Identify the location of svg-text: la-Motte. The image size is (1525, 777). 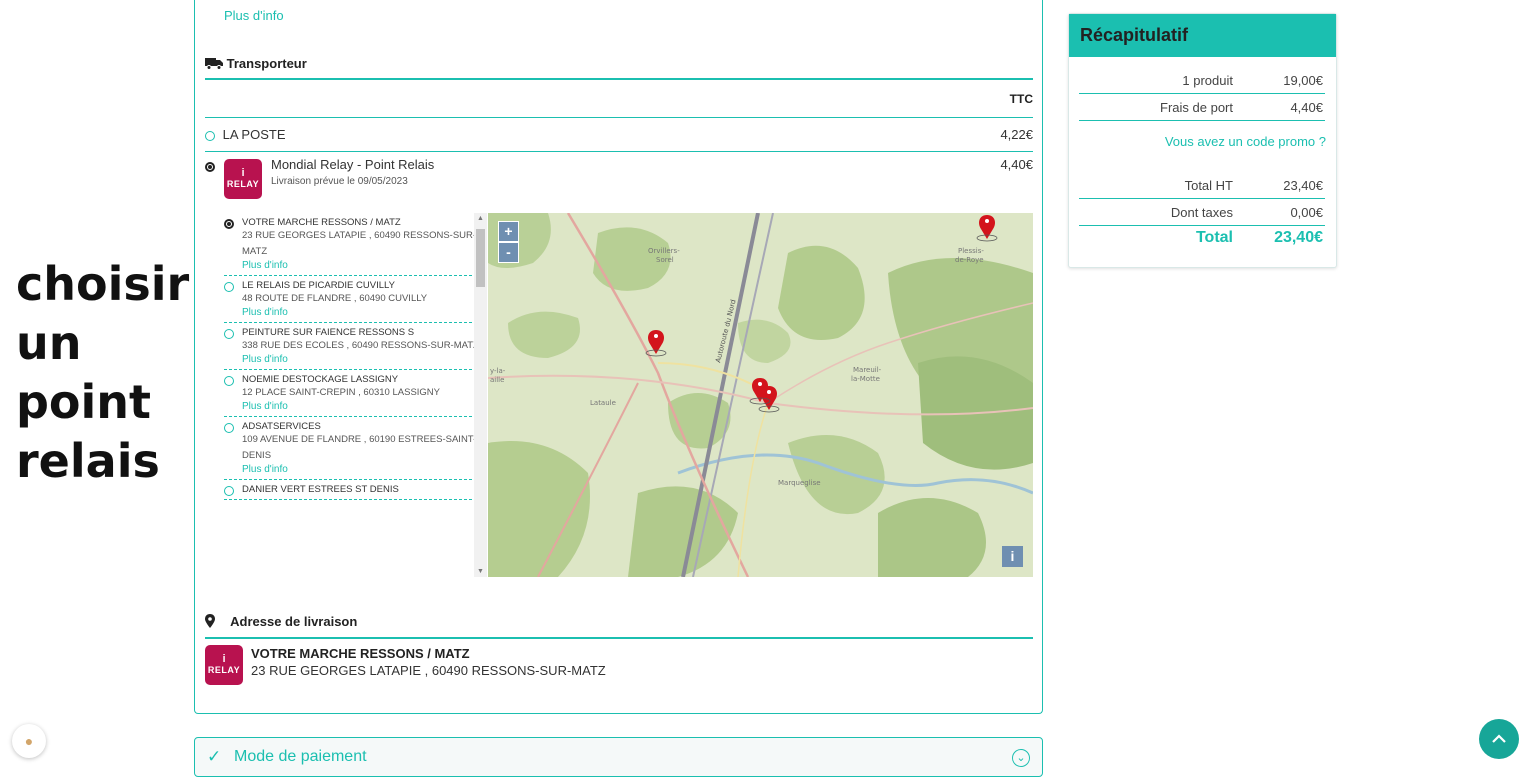
(865, 379).